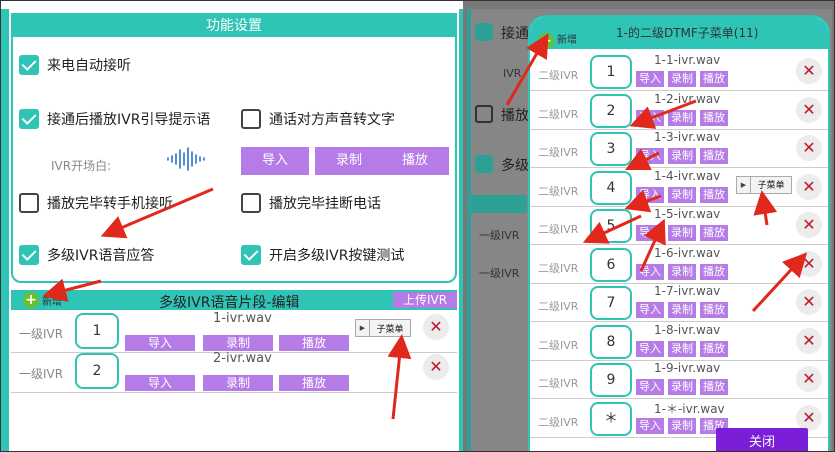 This screenshot has height=452, width=835. I want to click on dtmf-key-field: 5, so click(611, 226).